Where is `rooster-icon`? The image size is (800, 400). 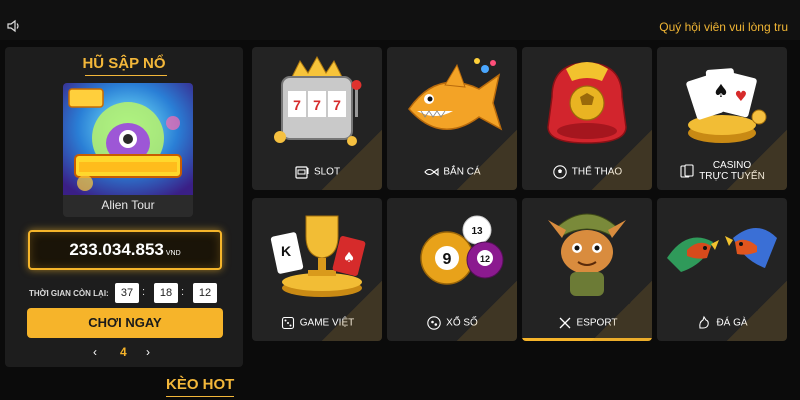 rooster-icon is located at coordinates (704, 322).